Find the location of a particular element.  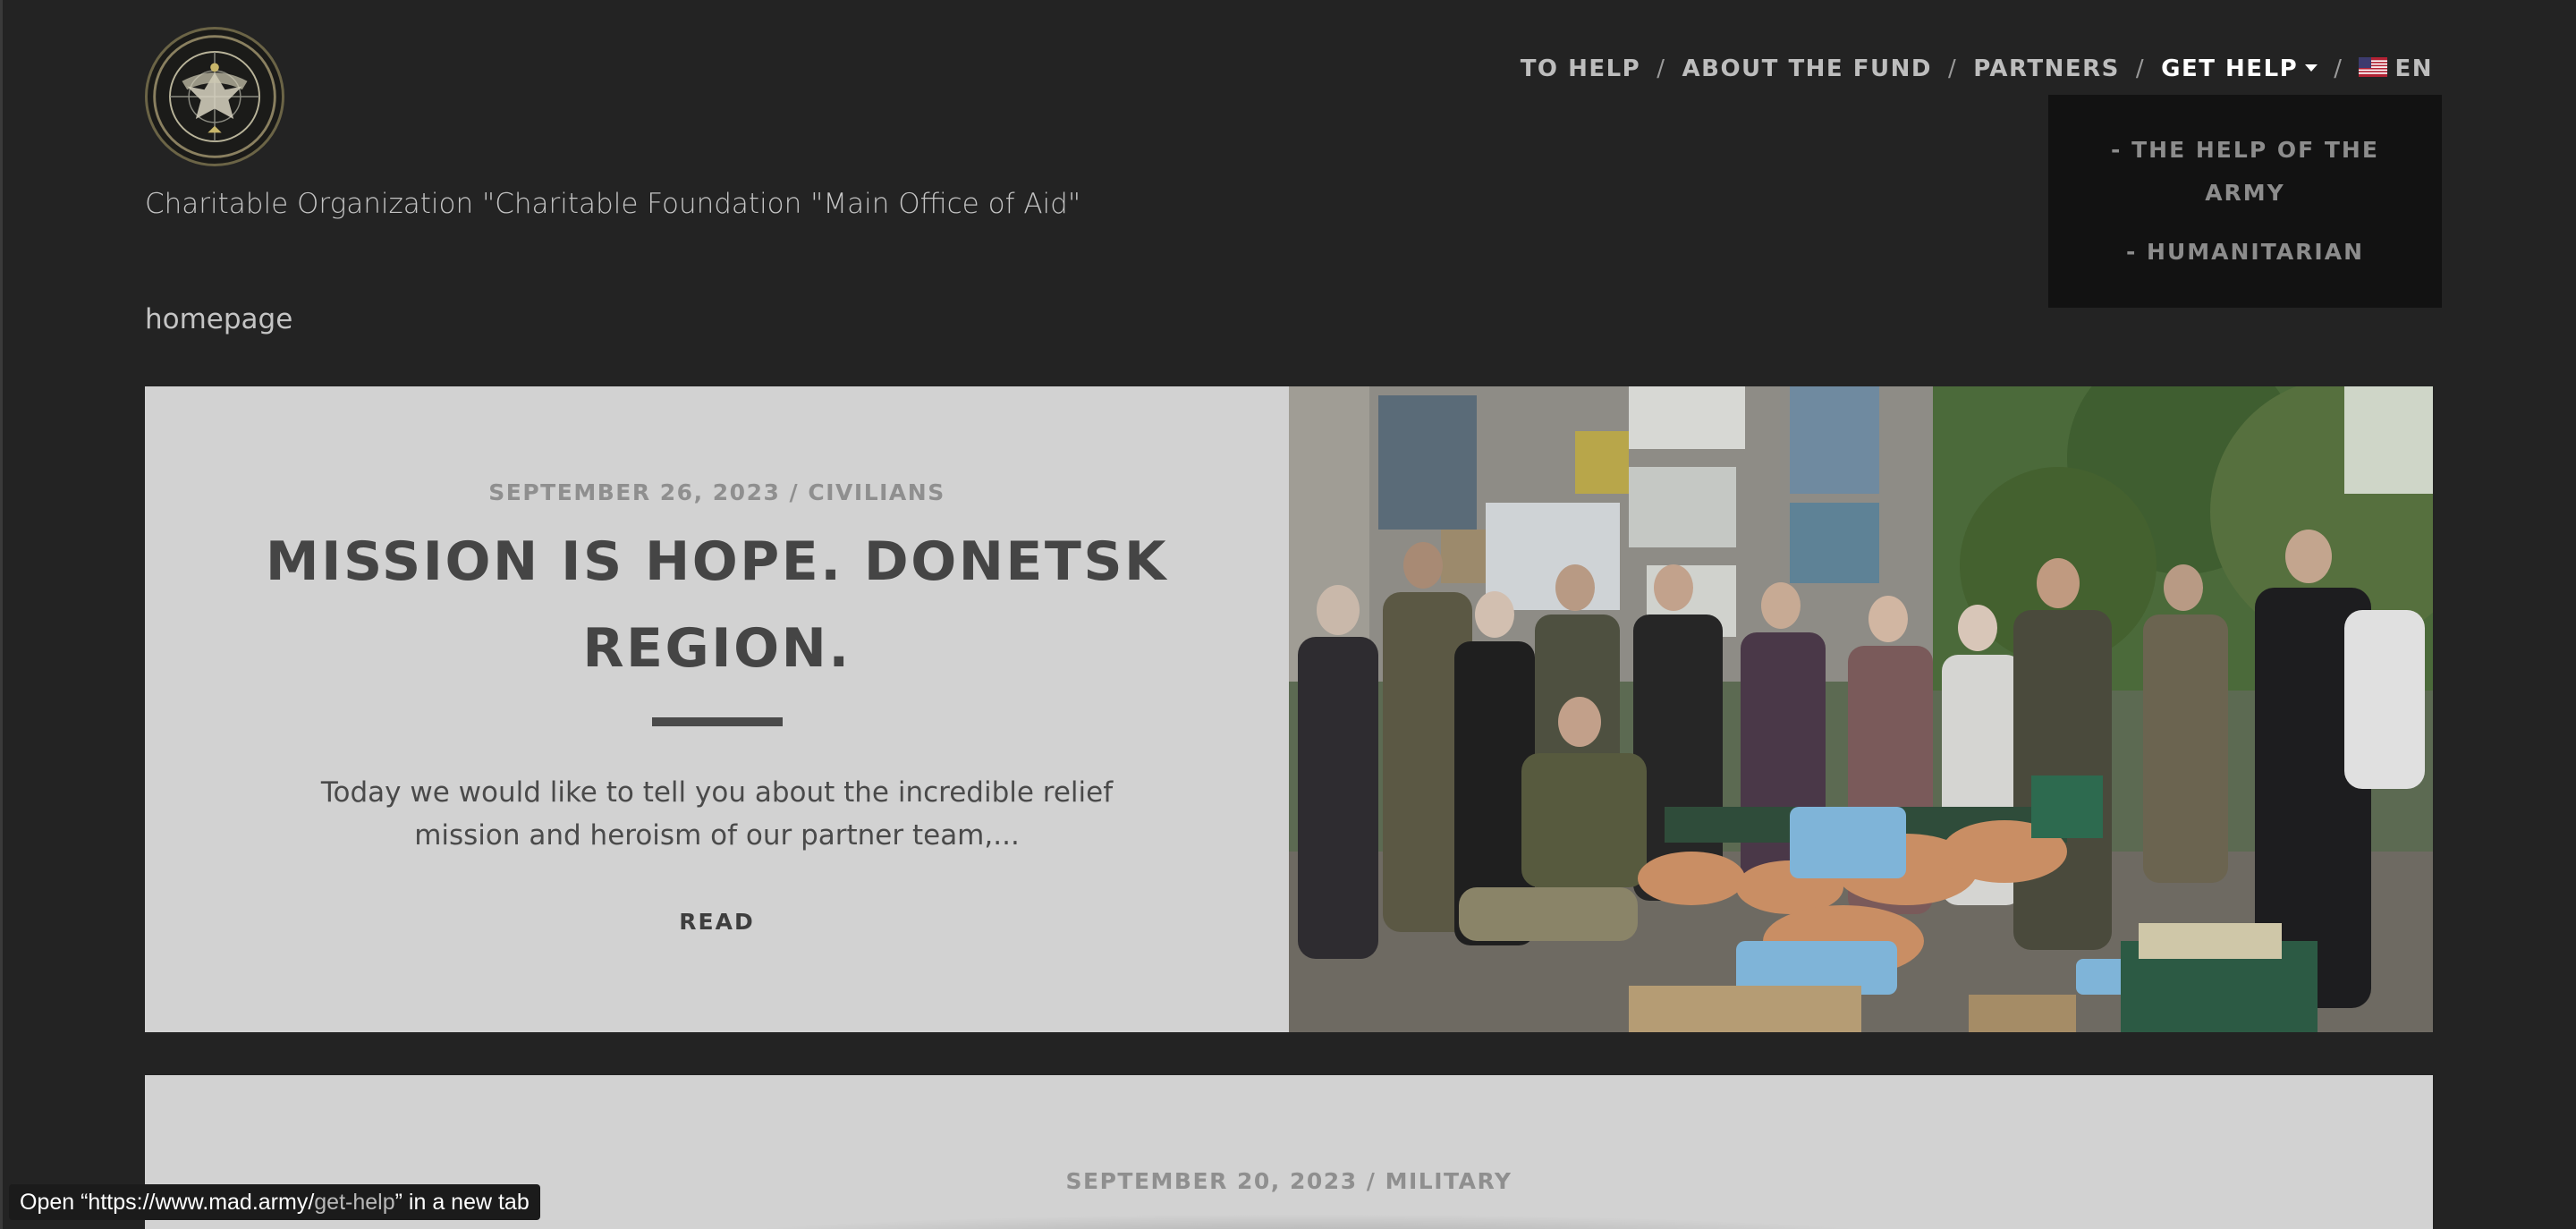

caret-down-icon is located at coordinates (2311, 68).